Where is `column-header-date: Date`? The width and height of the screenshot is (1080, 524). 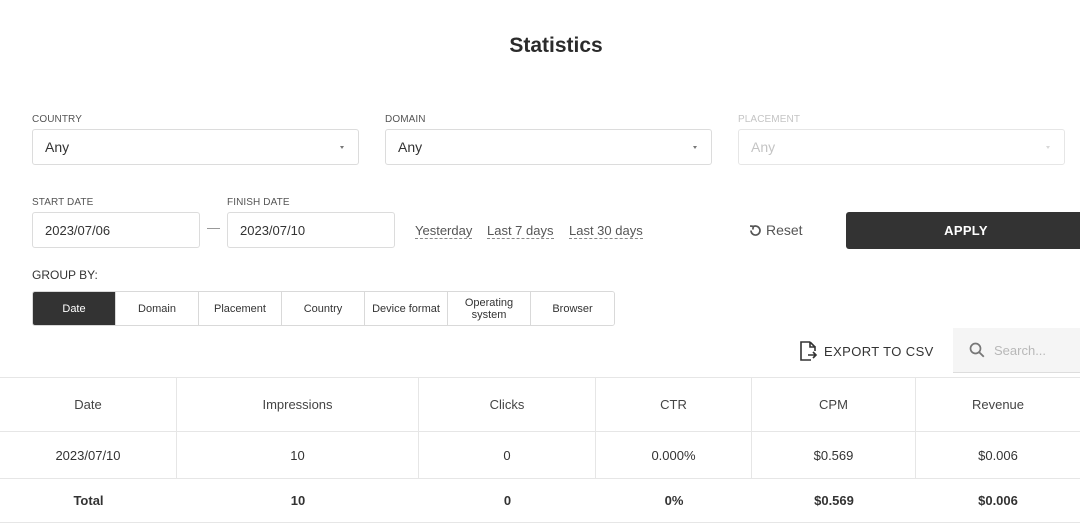
column-header-date: Date is located at coordinates (88, 404).